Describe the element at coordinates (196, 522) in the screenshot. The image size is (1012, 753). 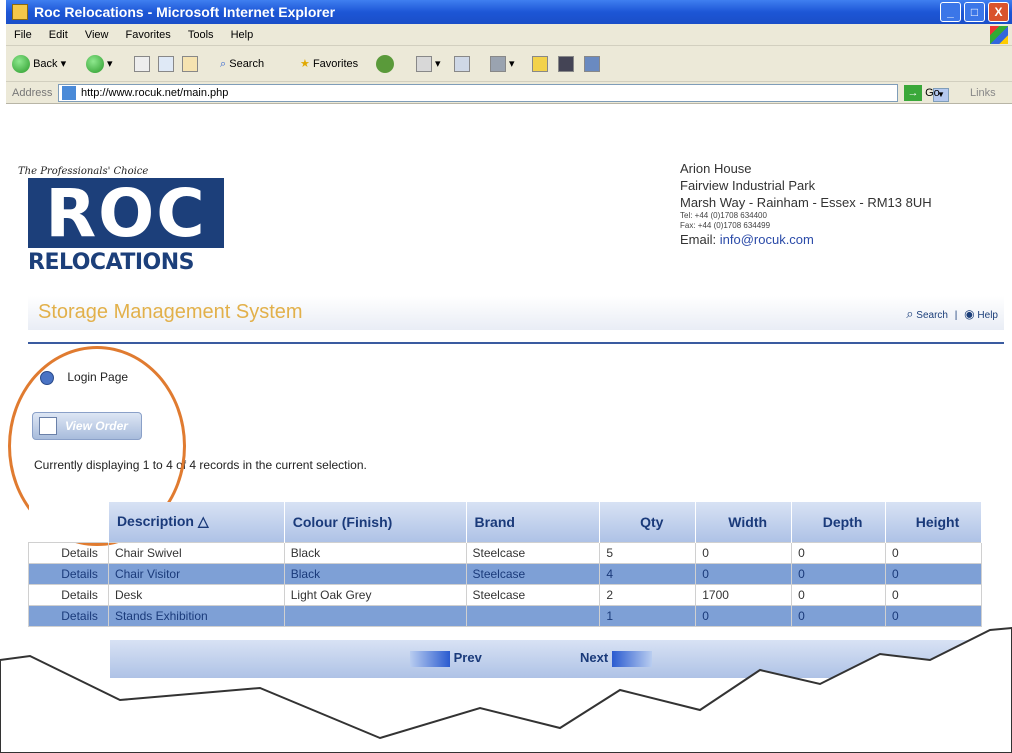
I see `header-description: Description △` at that location.